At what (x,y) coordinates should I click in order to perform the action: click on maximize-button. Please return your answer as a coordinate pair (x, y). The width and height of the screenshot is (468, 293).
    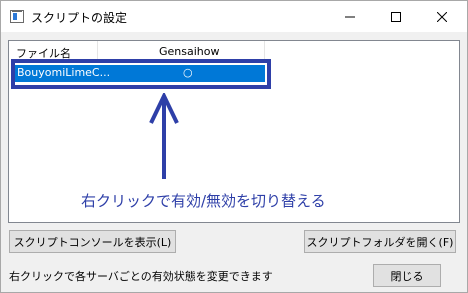
    Looking at the image, I should click on (396, 16).